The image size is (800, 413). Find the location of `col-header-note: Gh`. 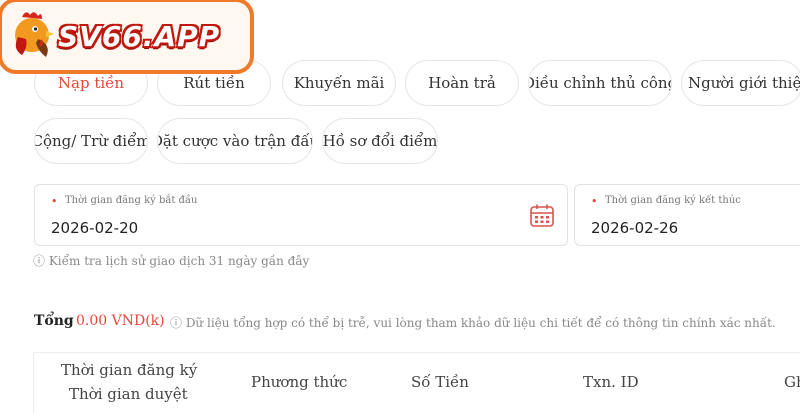

col-header-note: Gh is located at coordinates (792, 382).